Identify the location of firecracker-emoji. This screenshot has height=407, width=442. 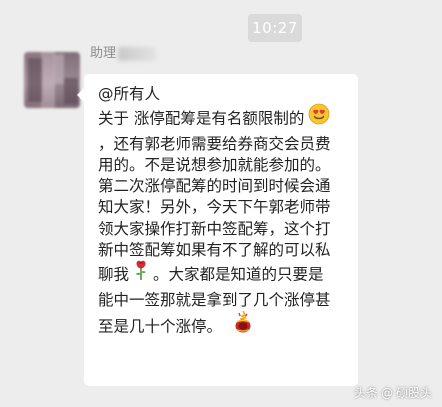
(243, 325).